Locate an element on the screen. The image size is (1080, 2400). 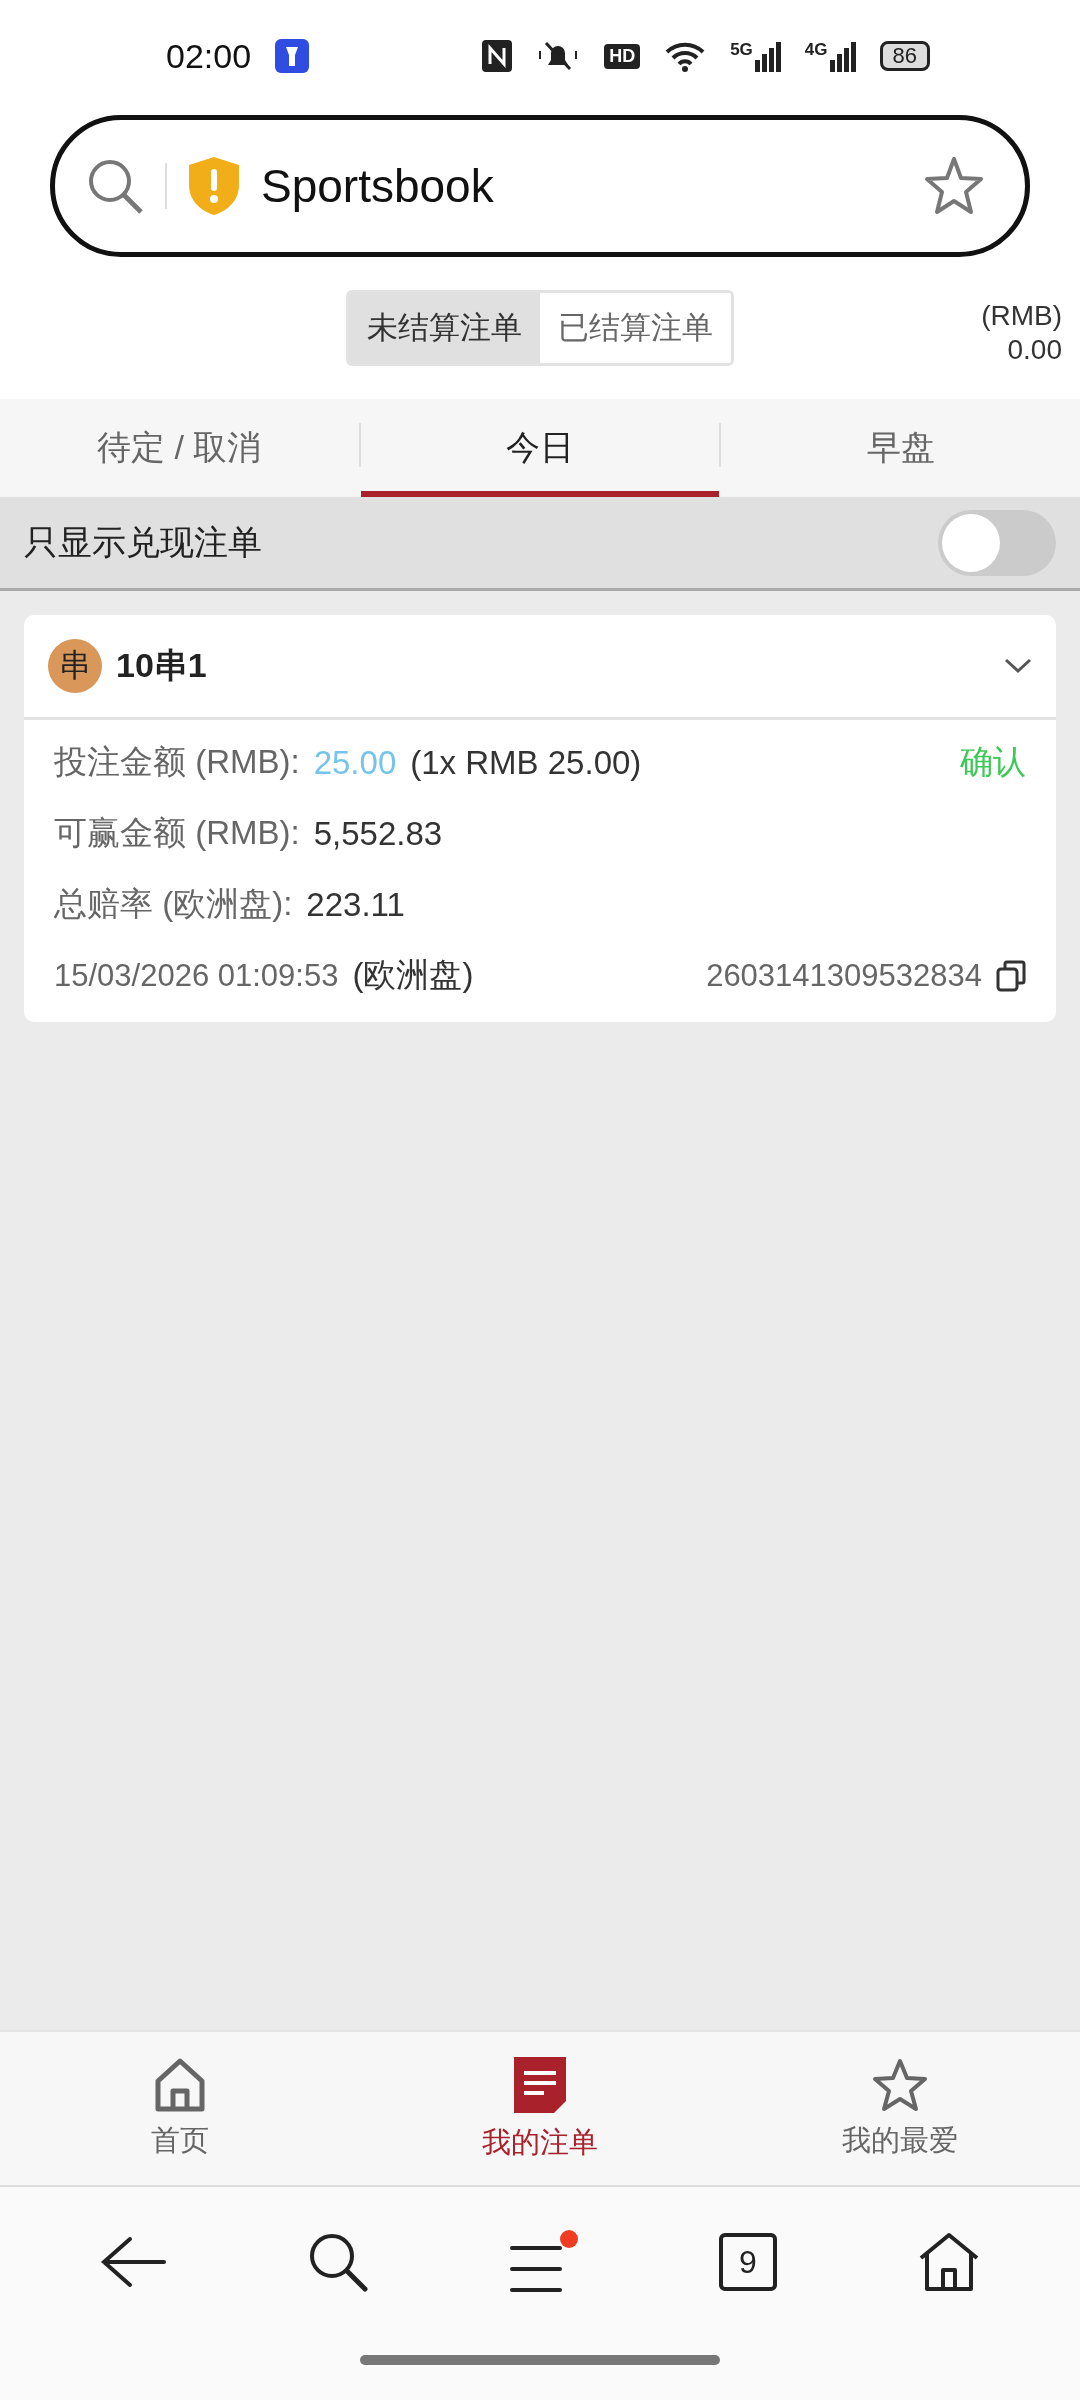
status-time: 02:00 is located at coordinates (209, 56).